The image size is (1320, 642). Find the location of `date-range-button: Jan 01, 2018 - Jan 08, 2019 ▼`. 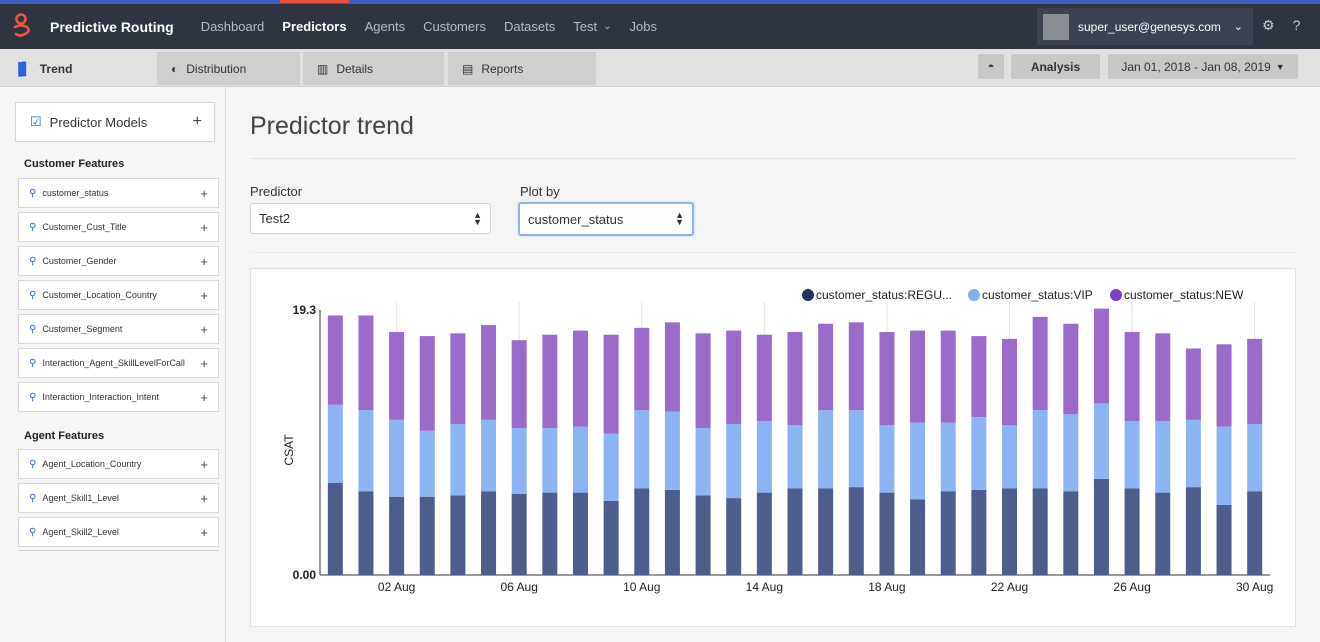

date-range-button: Jan 01, 2018 - Jan 08, 2019 ▼ is located at coordinates (1203, 66).